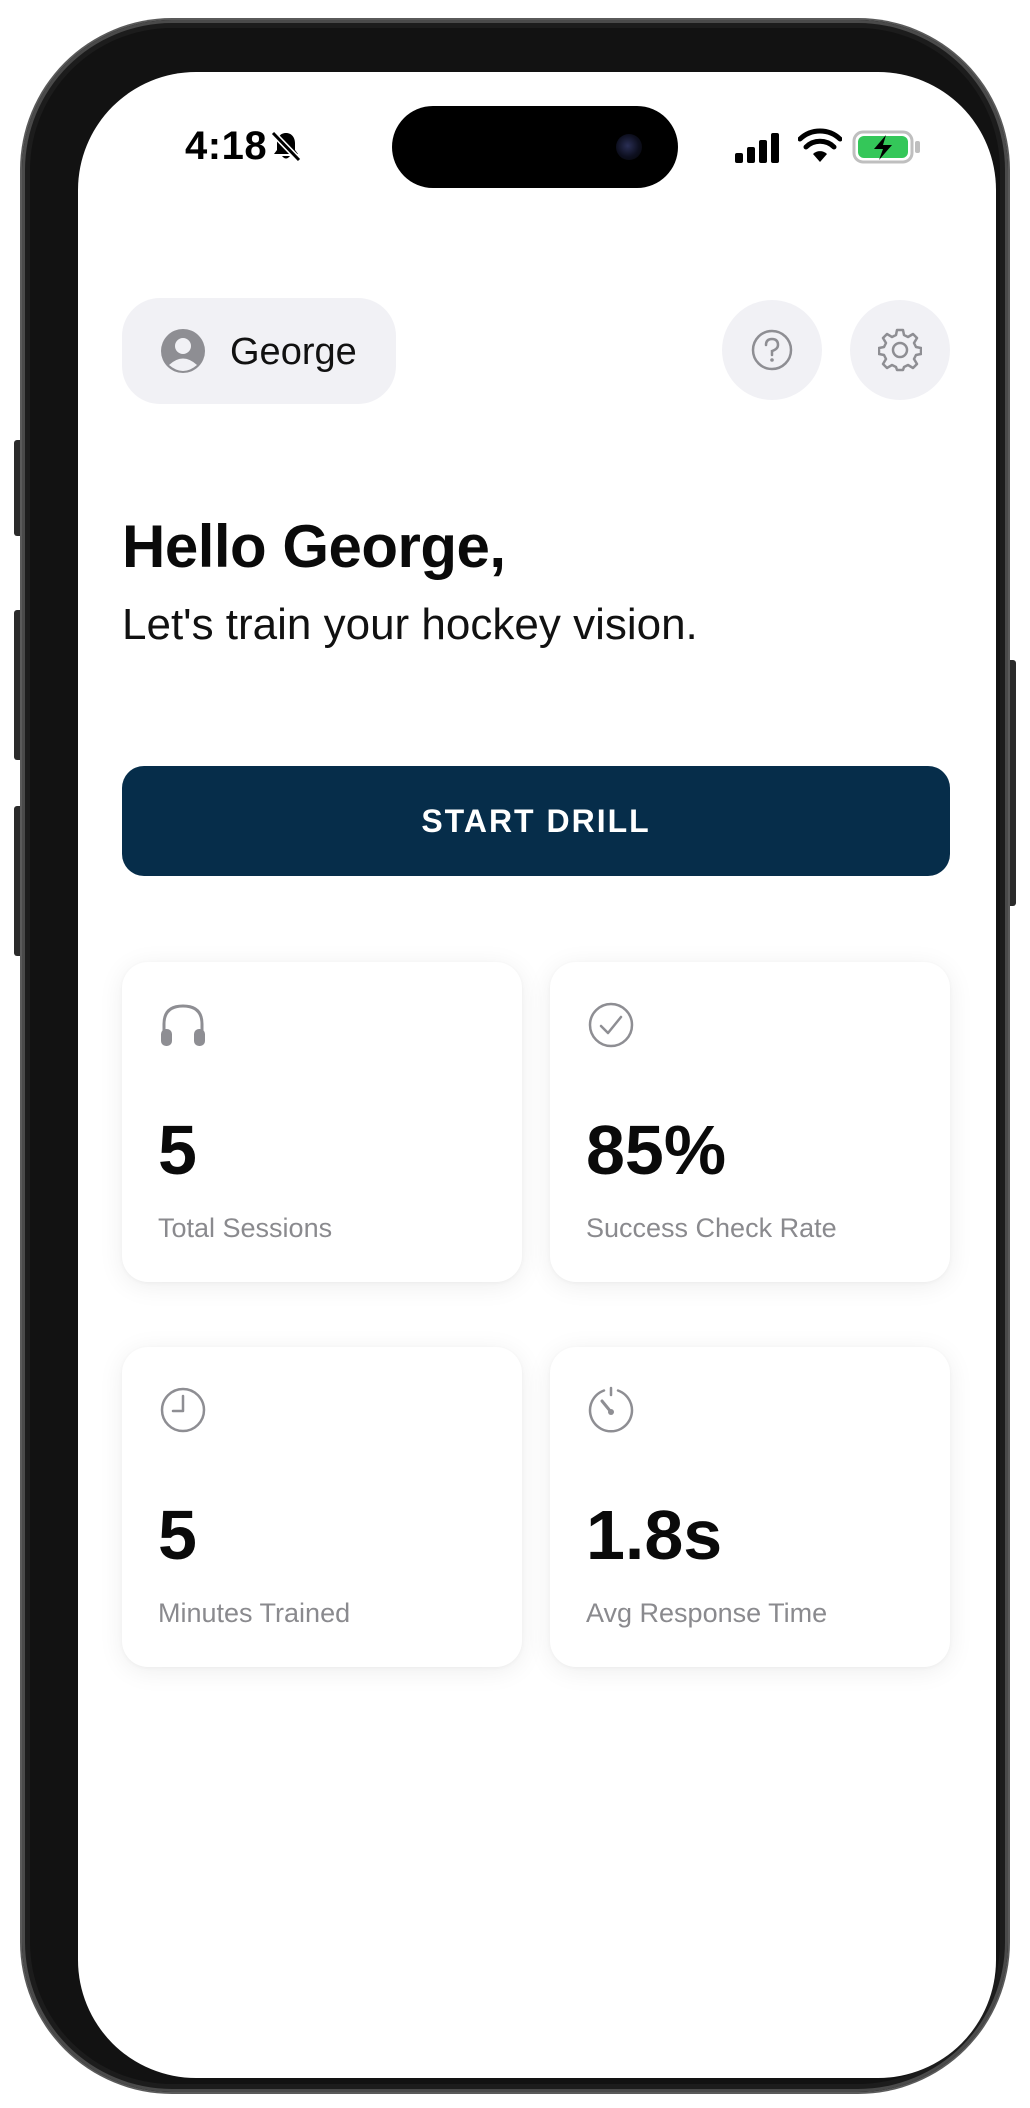 This screenshot has width=1030, height=2108. I want to click on dynamic-island, so click(535, 147).